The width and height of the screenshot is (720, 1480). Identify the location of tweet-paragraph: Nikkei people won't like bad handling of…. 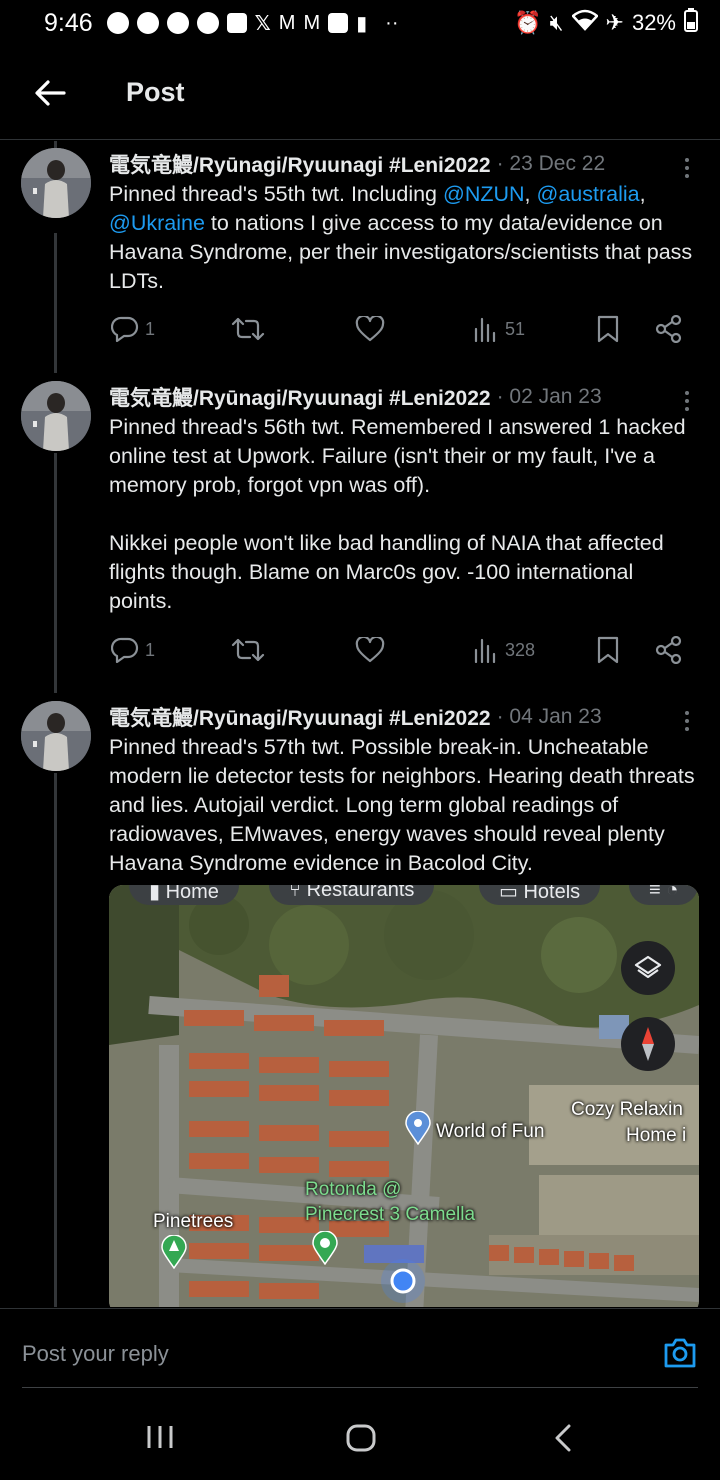
(386, 572).